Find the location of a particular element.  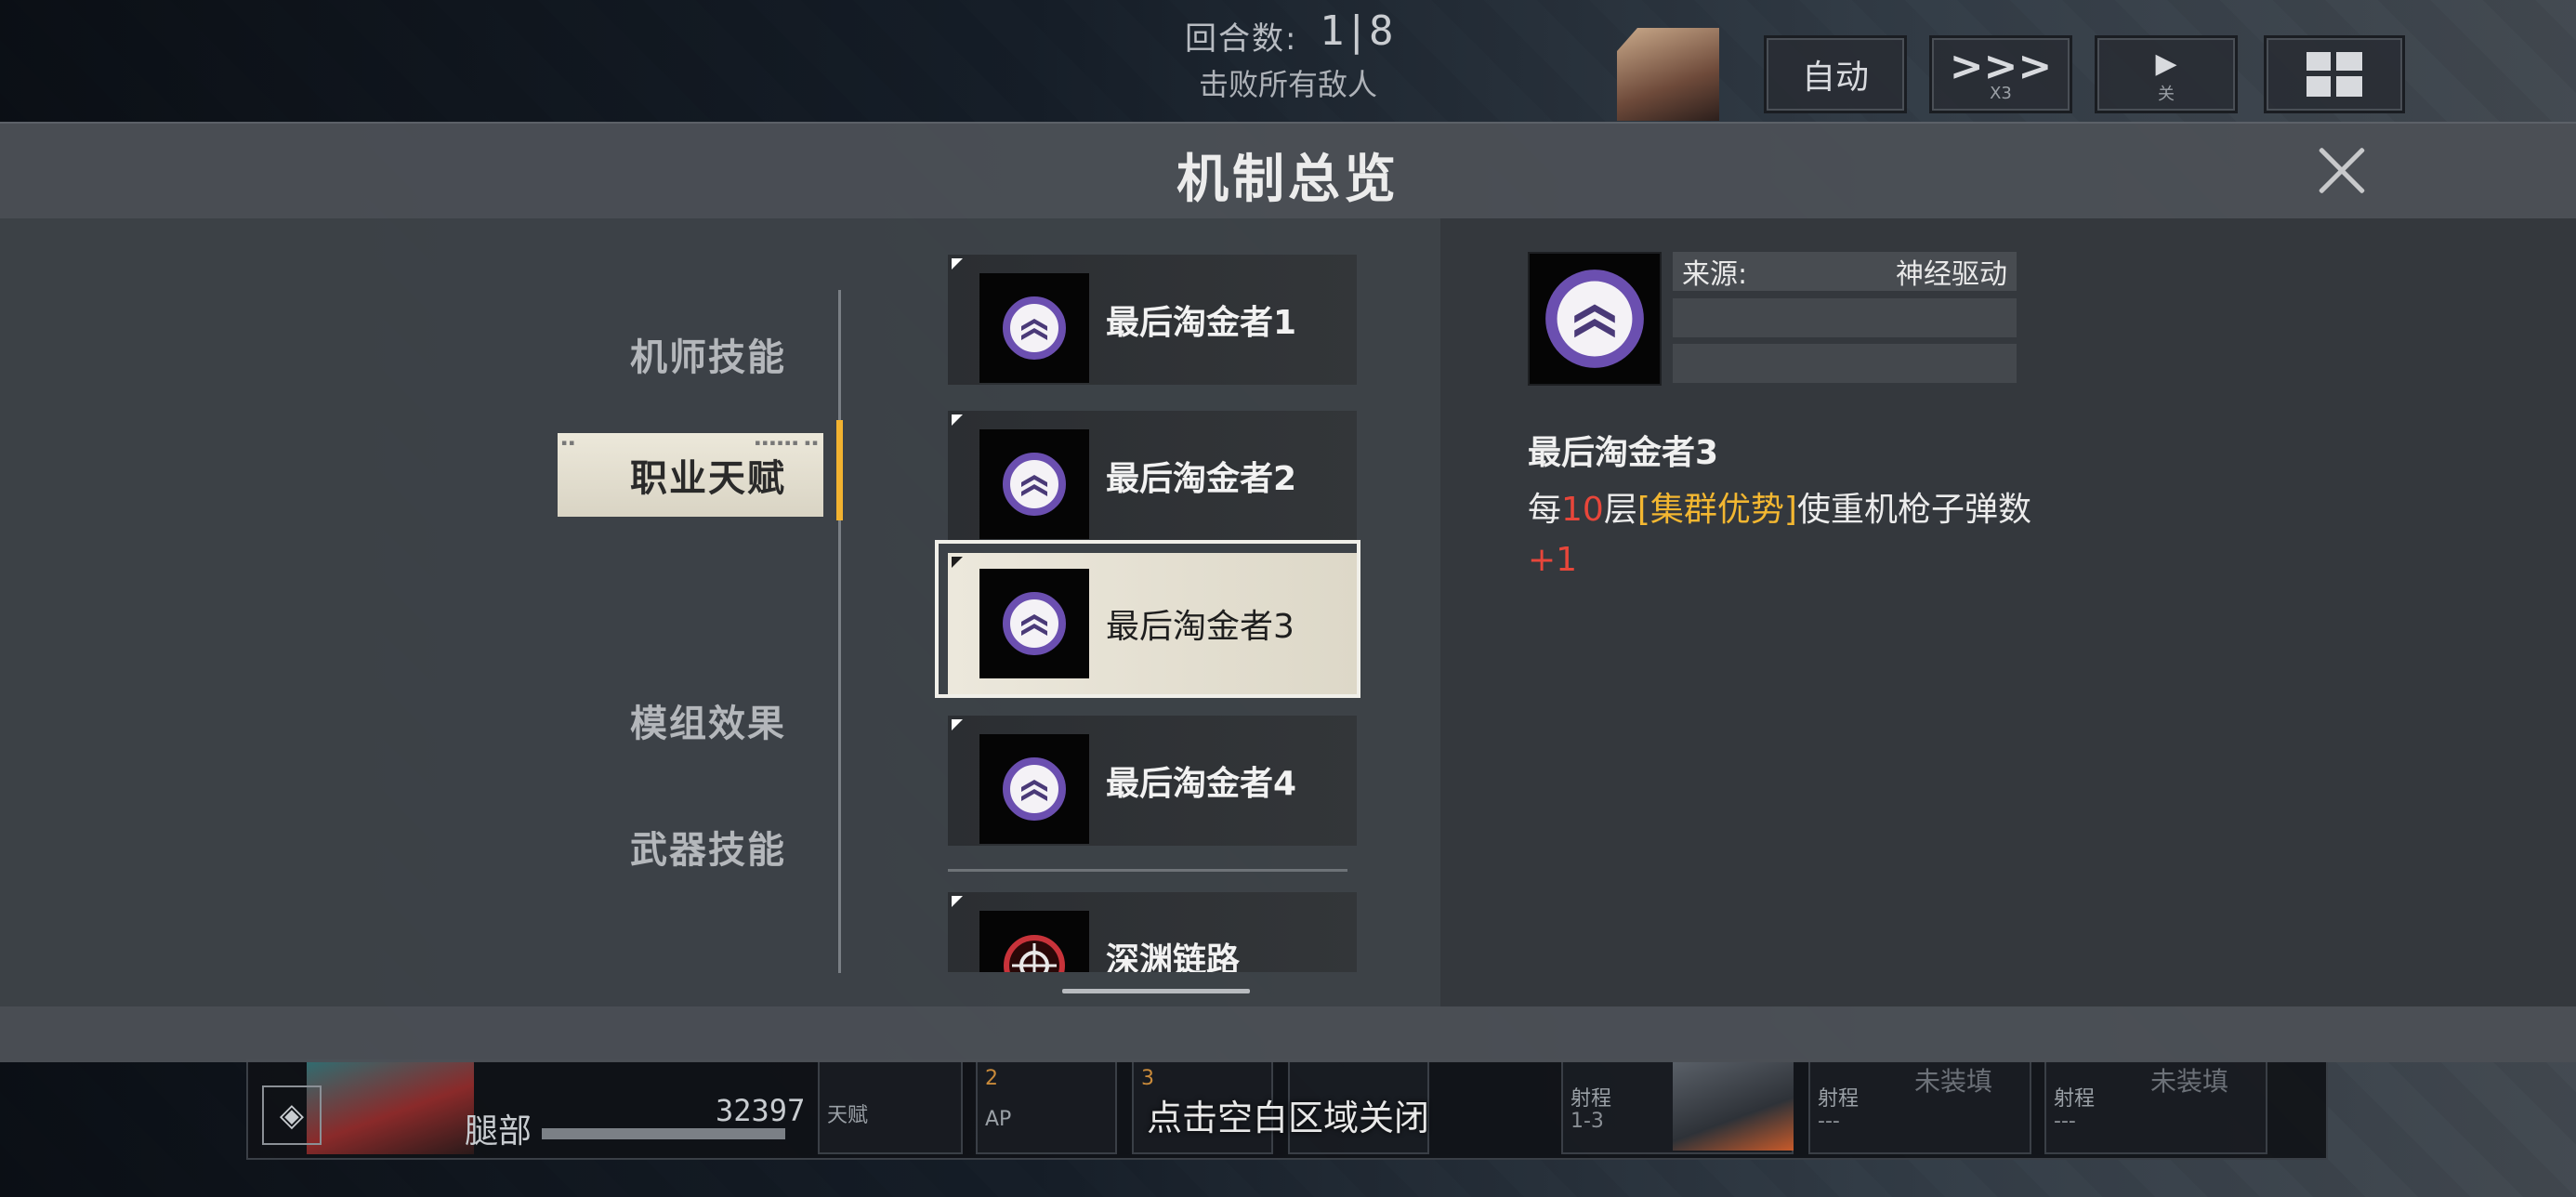

grid-layout-icon is located at coordinates (2334, 74).